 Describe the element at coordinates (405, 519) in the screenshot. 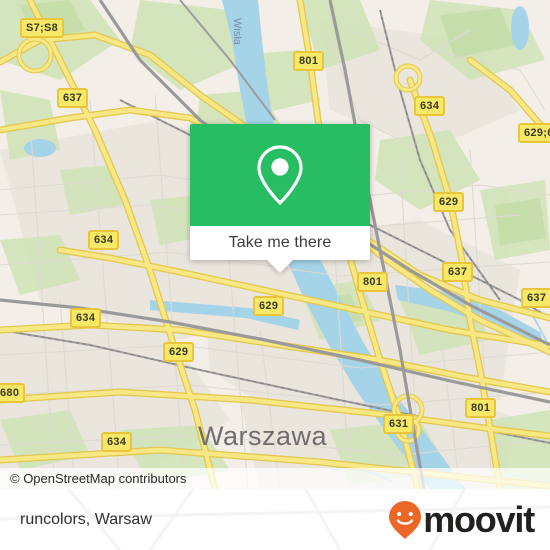

I see `moovit-smiley-pin-icon` at that location.